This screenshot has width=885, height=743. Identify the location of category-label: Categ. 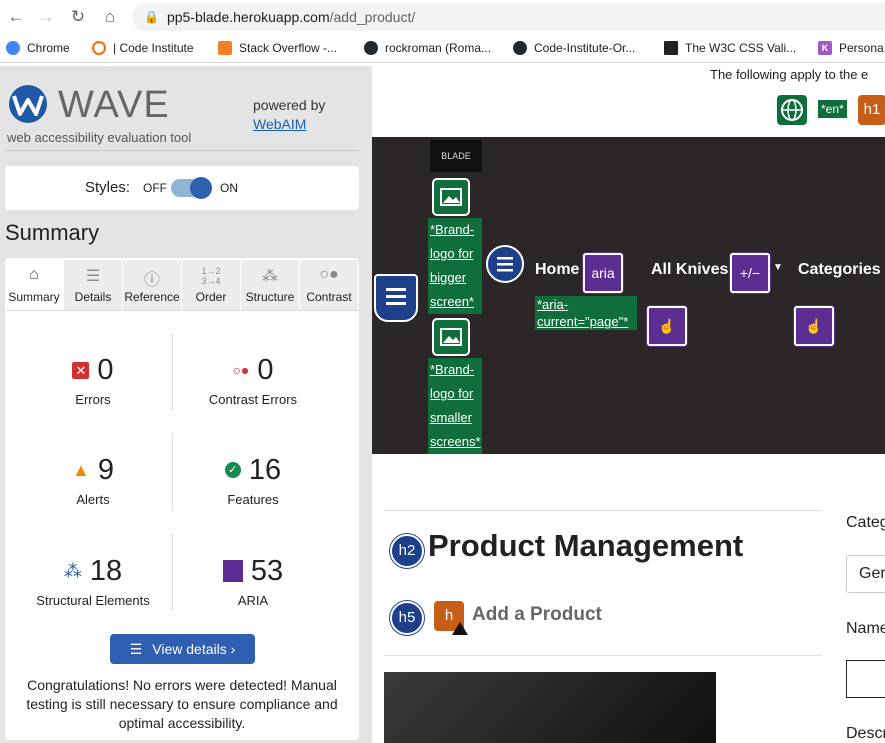
(865, 522).